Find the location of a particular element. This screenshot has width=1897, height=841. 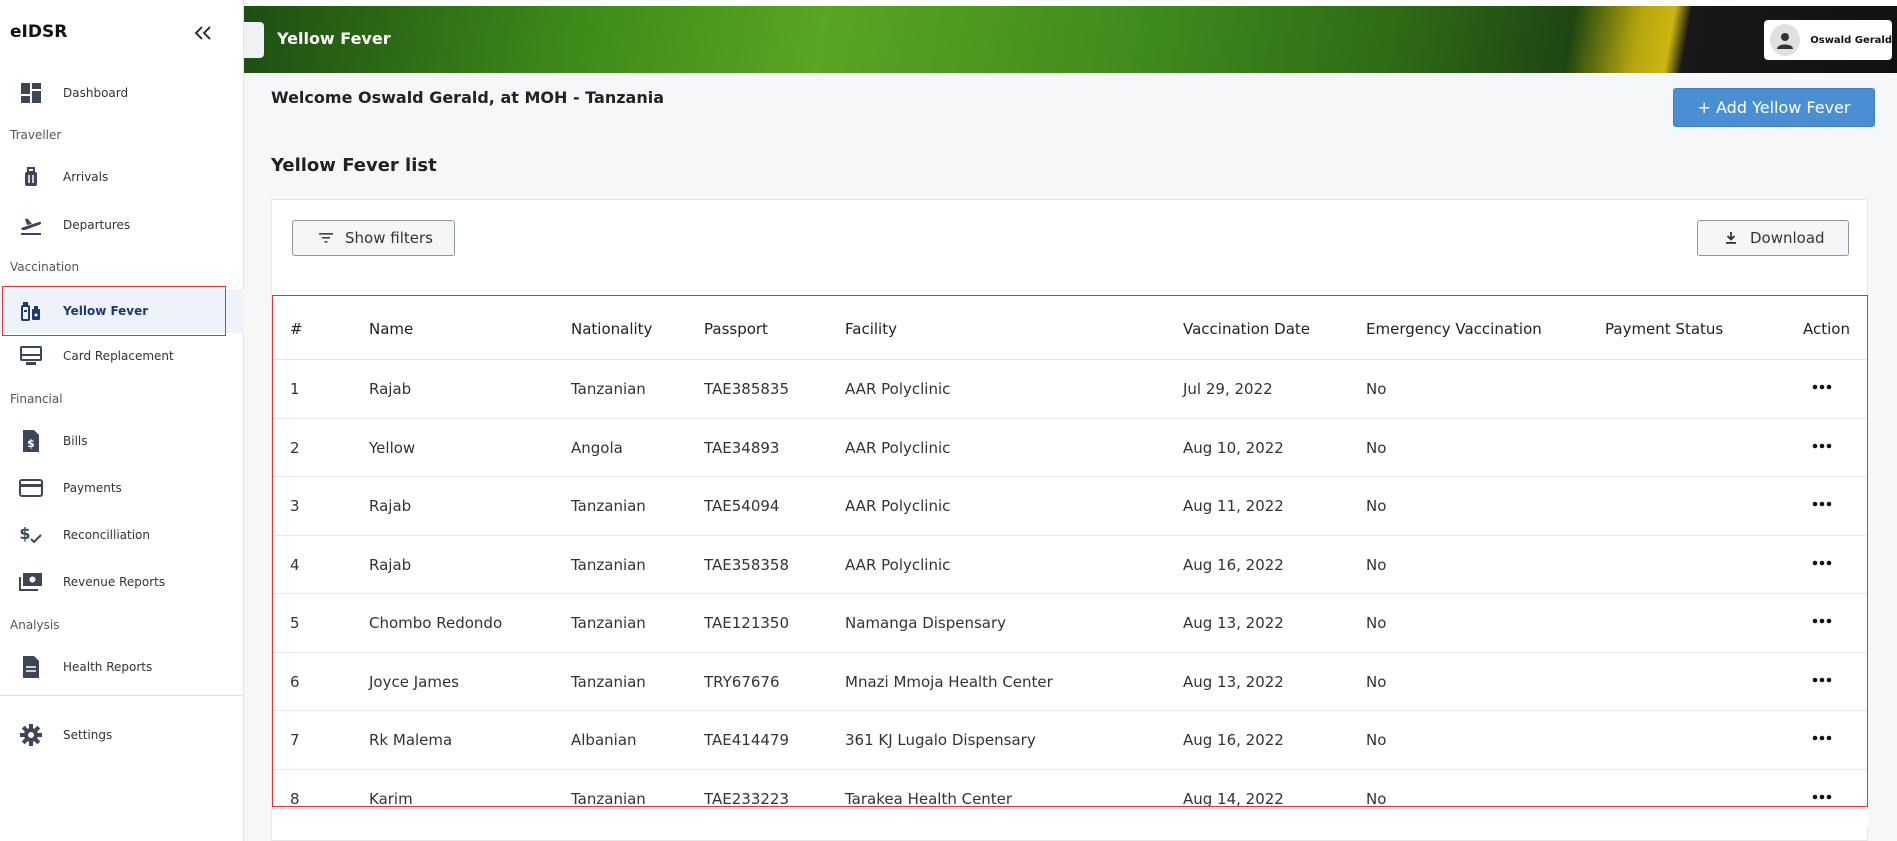

cell-nationality: Angola is located at coordinates (597, 447).